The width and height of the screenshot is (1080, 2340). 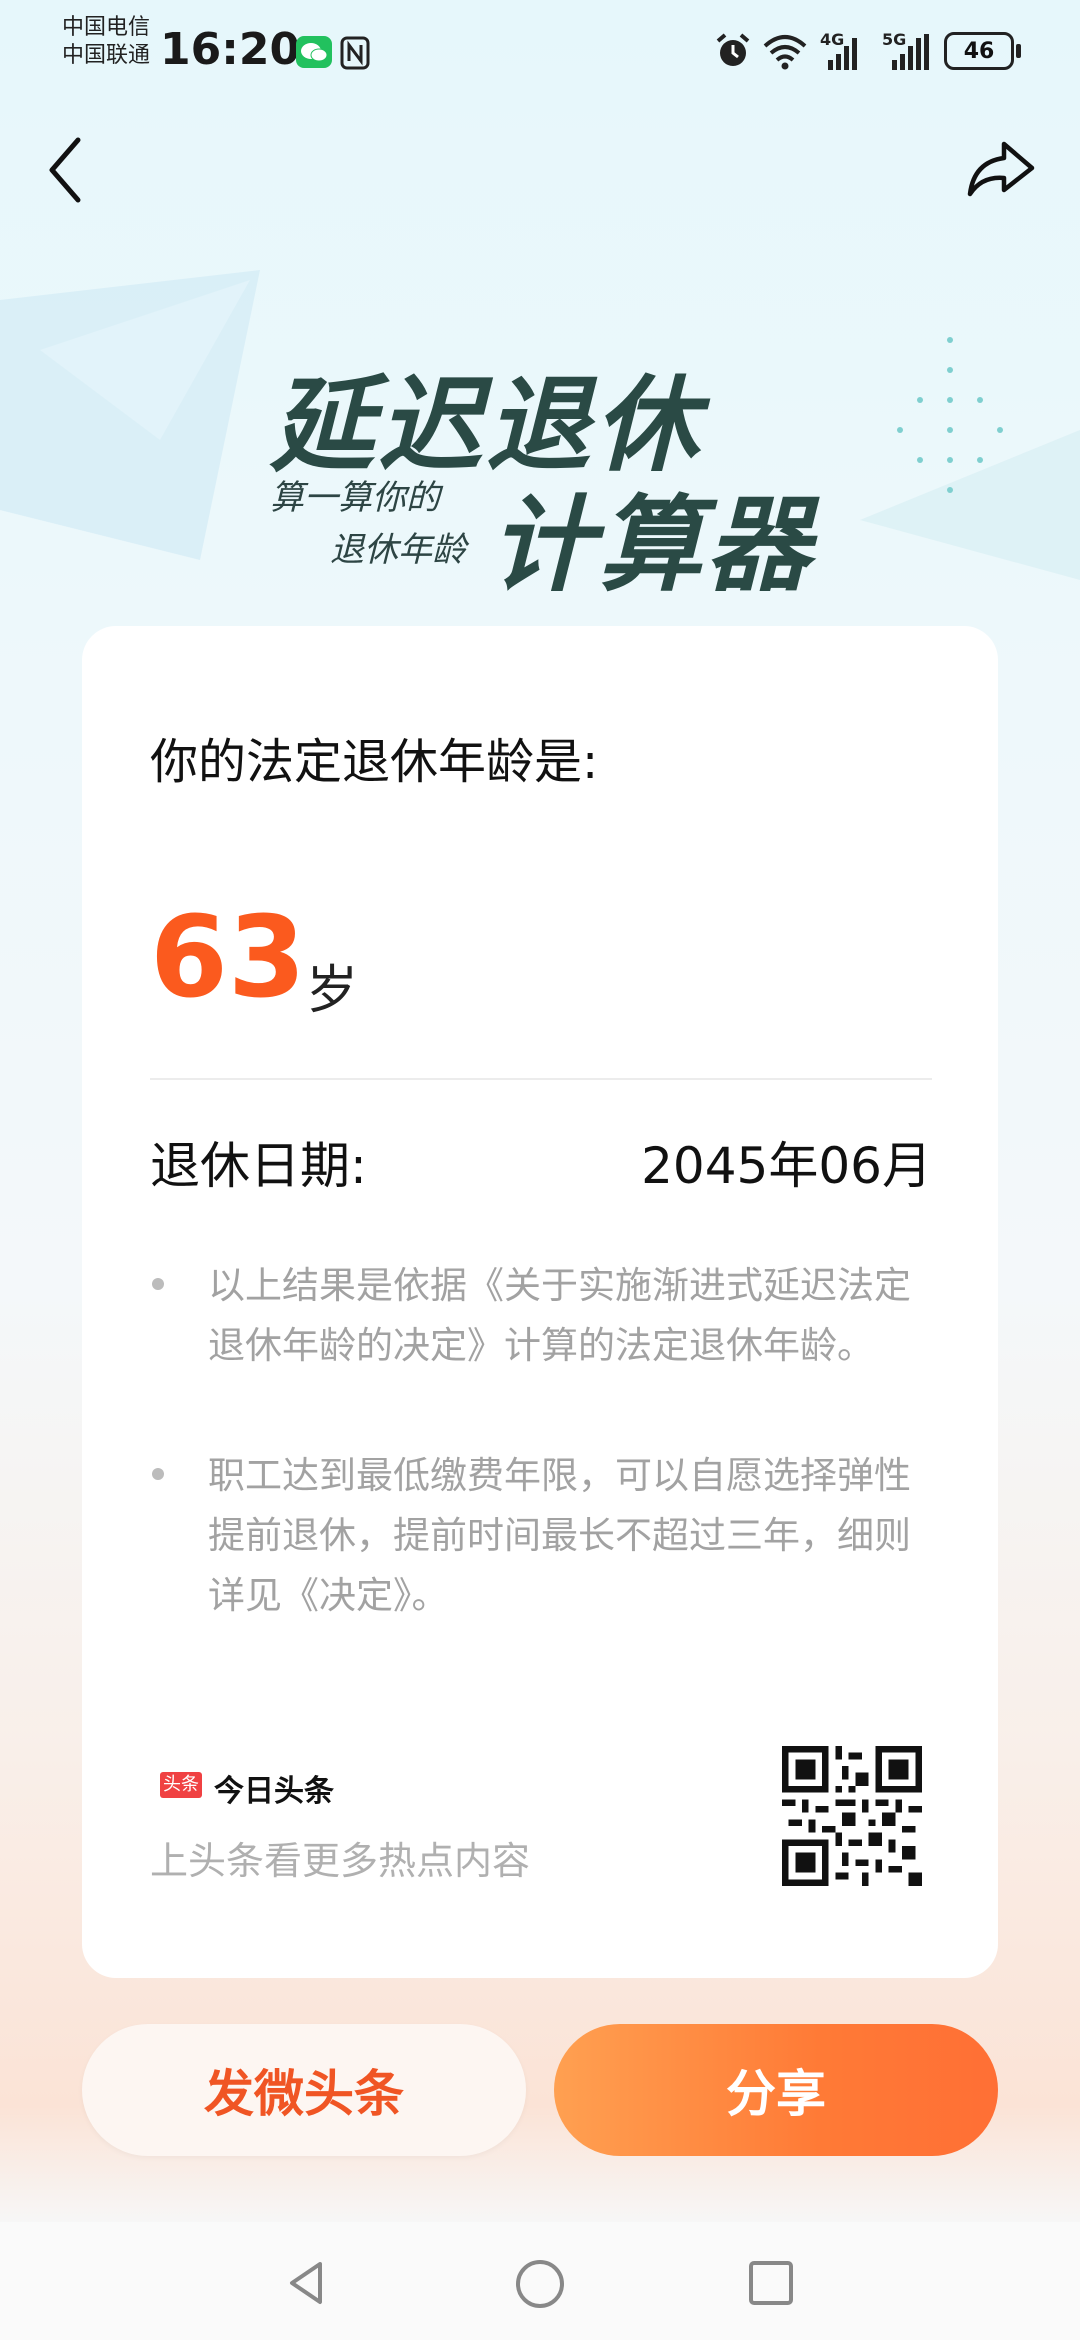 I want to click on signal-2-icon, so click(x=910, y=52).